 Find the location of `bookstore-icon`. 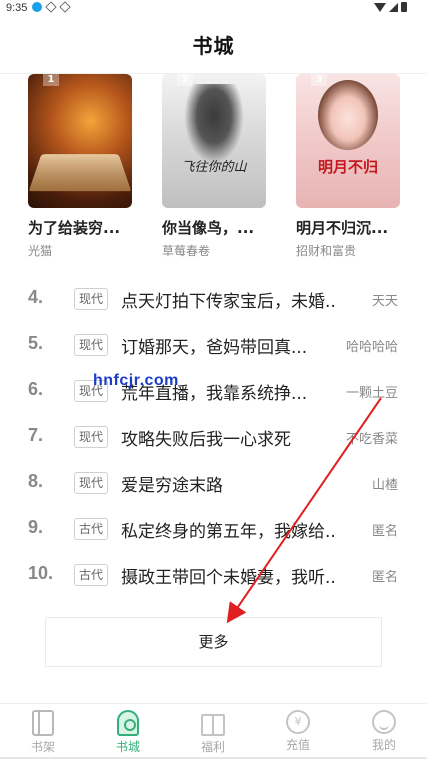

bookstore-icon is located at coordinates (128, 723).